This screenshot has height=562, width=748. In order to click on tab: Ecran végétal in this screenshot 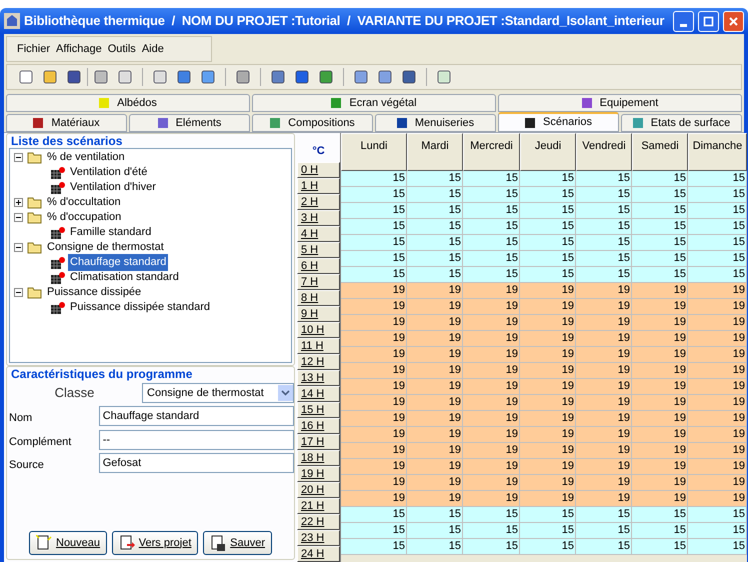, I will do `click(374, 103)`.